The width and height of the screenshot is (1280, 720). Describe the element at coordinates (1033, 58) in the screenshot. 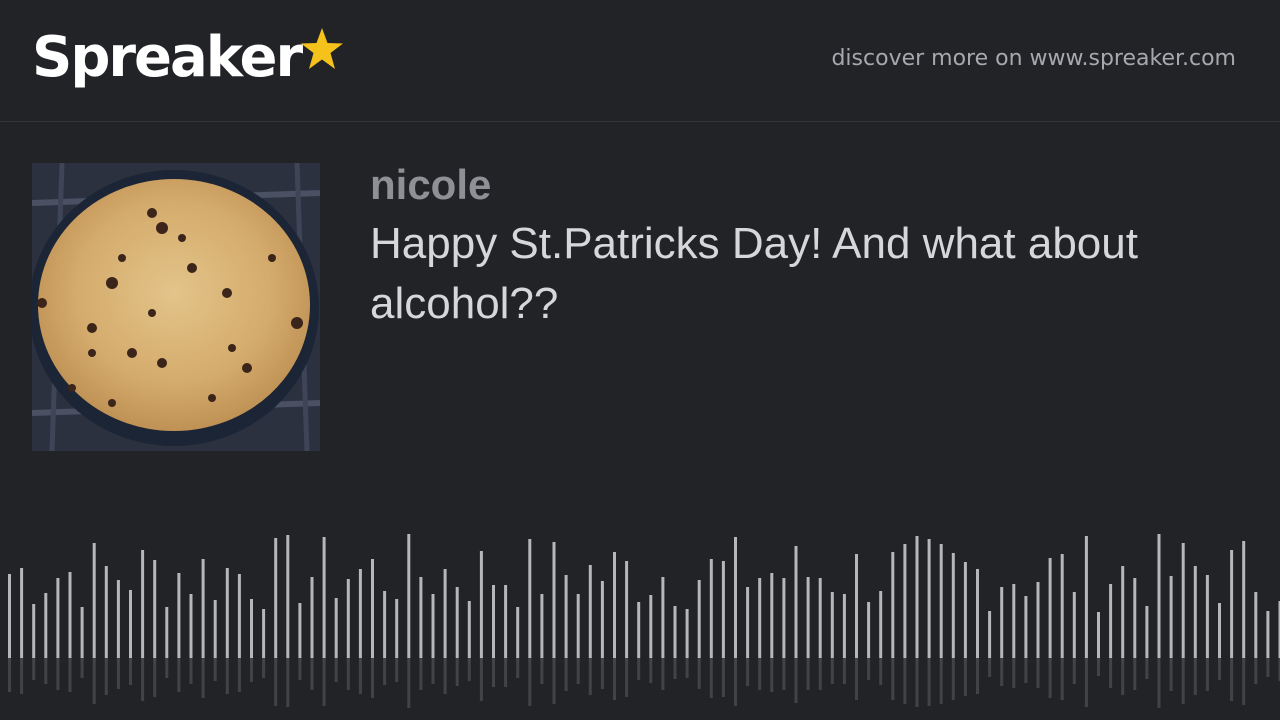

I see `discover-more-link: discover more on www.spreaker.com` at that location.